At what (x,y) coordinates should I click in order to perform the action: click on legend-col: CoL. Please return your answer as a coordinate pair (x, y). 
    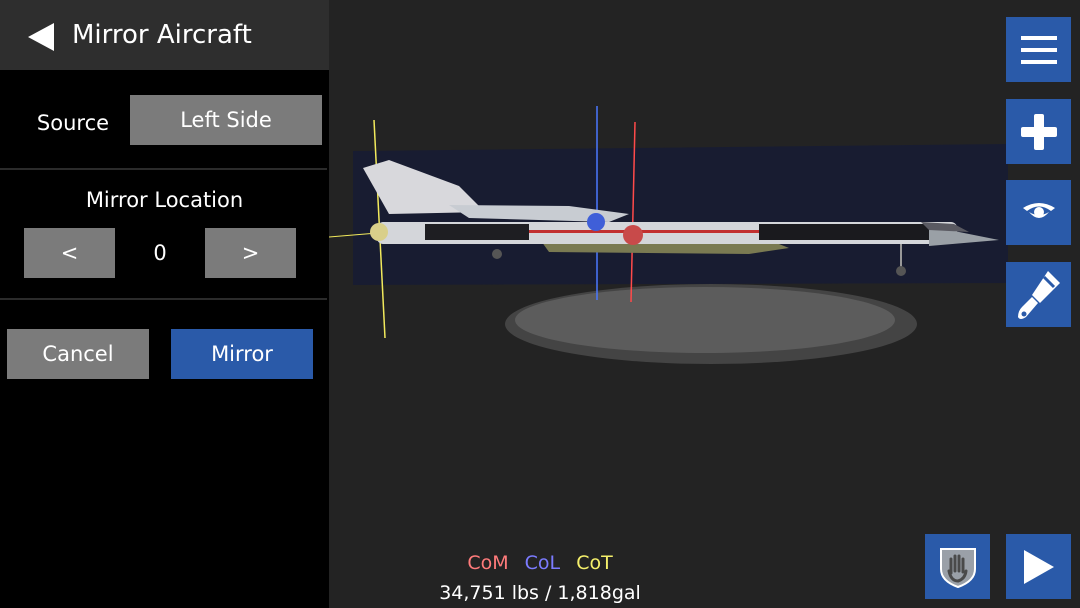
    Looking at the image, I should click on (542, 563).